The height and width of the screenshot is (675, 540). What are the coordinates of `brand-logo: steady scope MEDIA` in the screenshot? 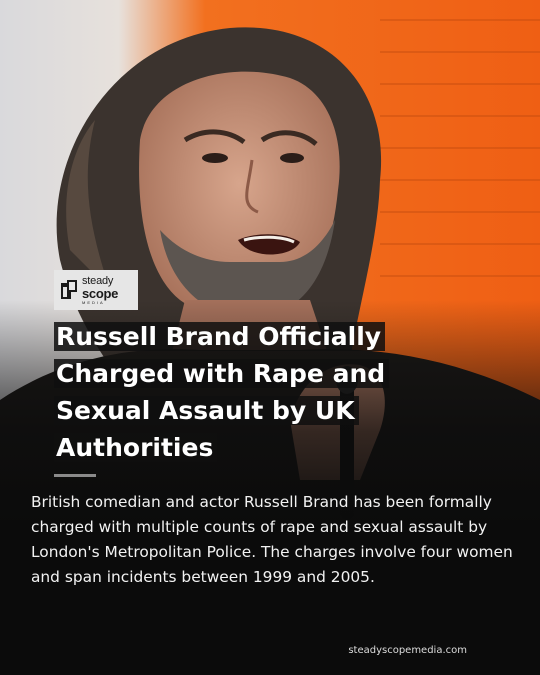 It's located at (96, 290).